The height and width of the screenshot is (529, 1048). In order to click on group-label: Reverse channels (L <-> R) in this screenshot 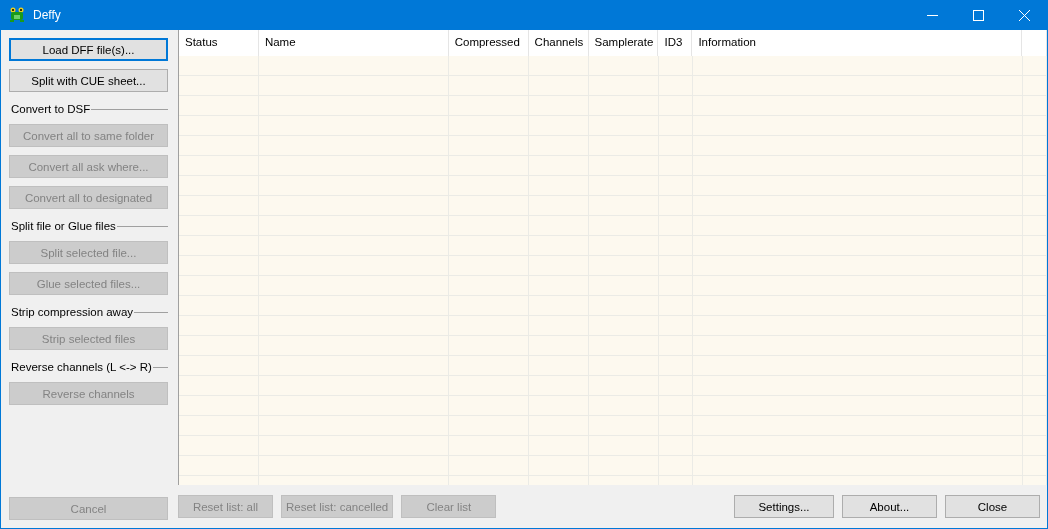, I will do `click(81, 367)`.